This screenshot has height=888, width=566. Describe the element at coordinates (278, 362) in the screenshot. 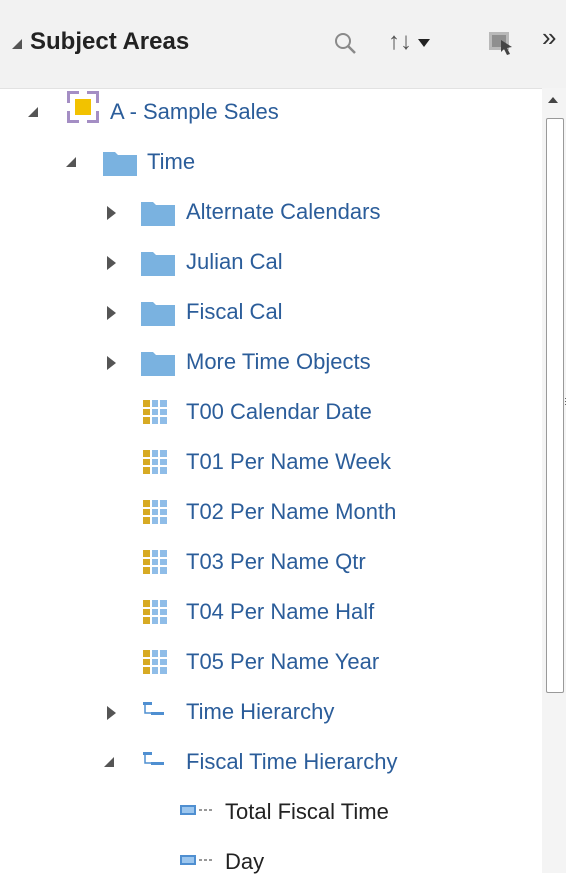

I see `tree-node-label: More Time Objects` at that location.